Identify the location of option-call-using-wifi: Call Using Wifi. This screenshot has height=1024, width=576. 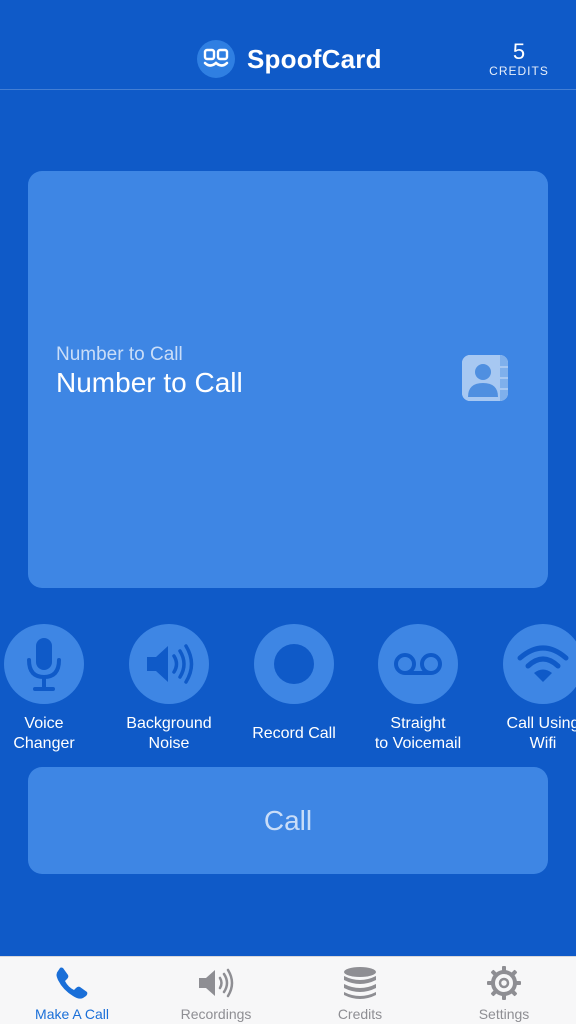
(529, 689).